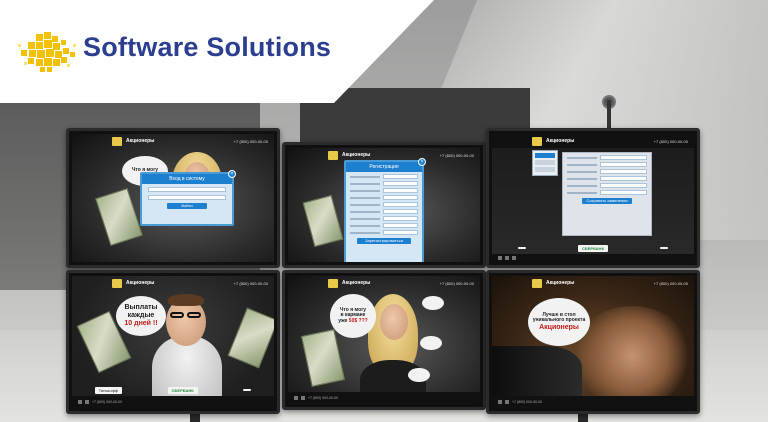  I want to click on login-button: Войти, so click(187, 206).